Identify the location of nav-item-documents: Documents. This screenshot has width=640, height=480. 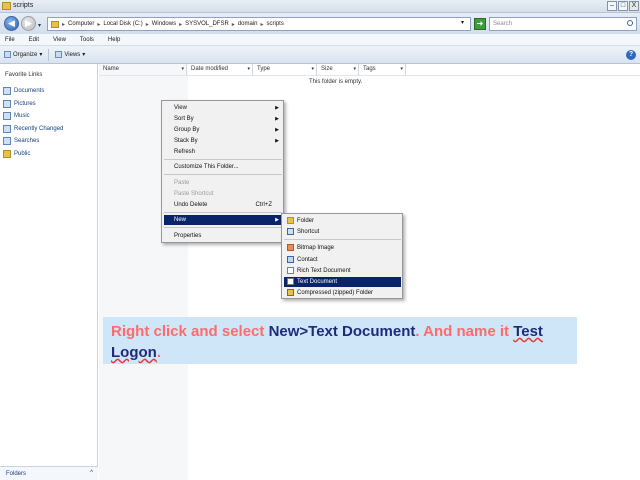
(33, 91).